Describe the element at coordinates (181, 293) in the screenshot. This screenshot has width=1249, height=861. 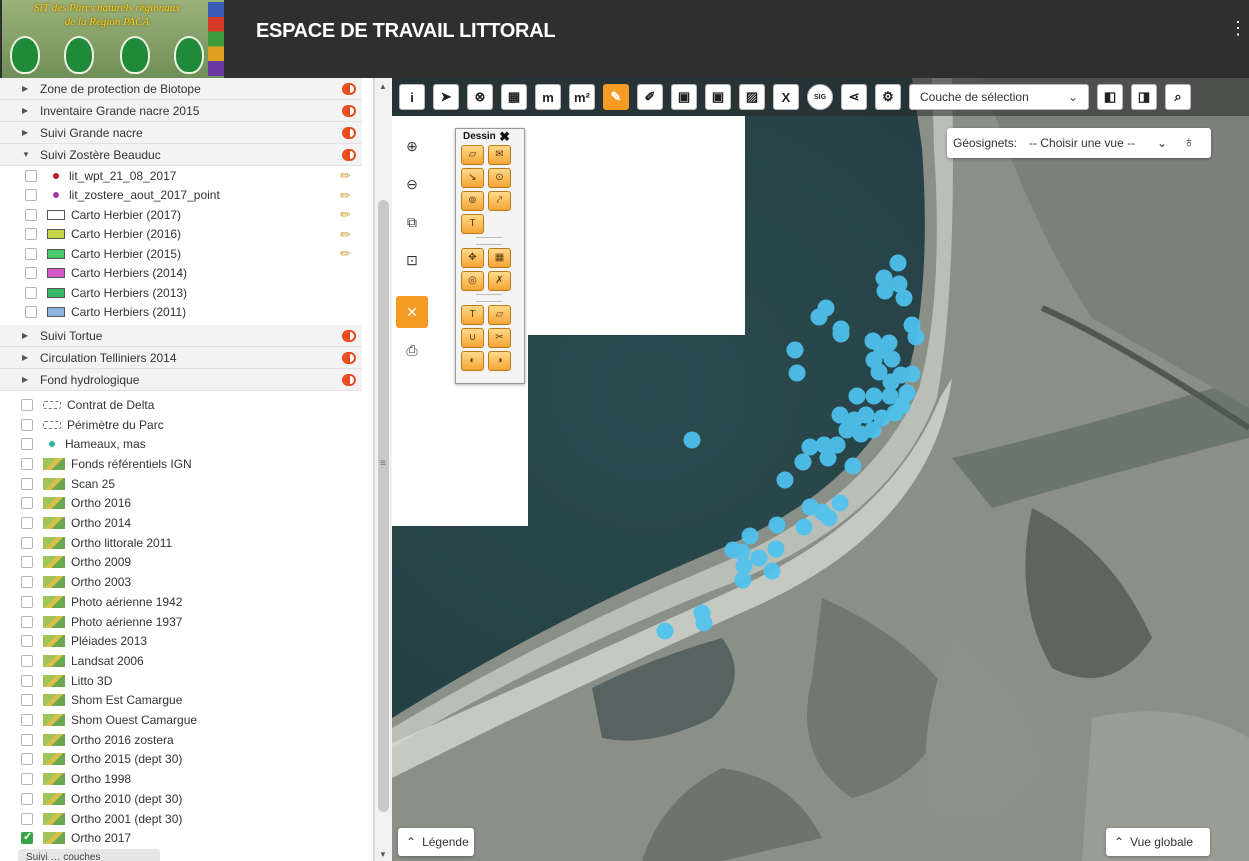
I see `sublayer-row: Carto Herbiers (2013)` at that location.